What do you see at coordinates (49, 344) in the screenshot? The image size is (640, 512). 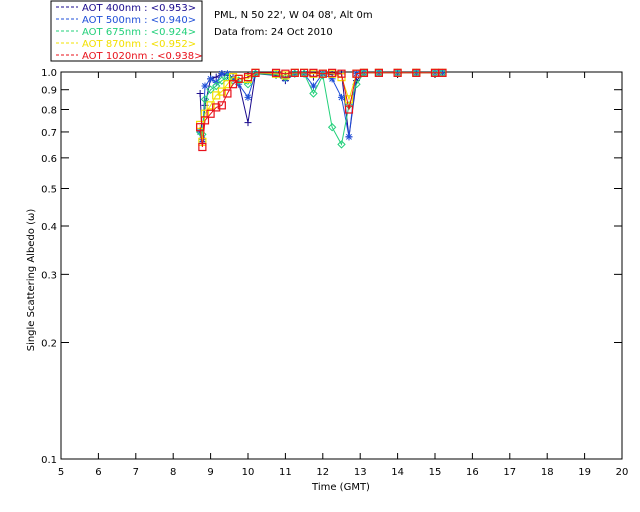 I see `y-tick-label: 0.2` at bounding box center [49, 344].